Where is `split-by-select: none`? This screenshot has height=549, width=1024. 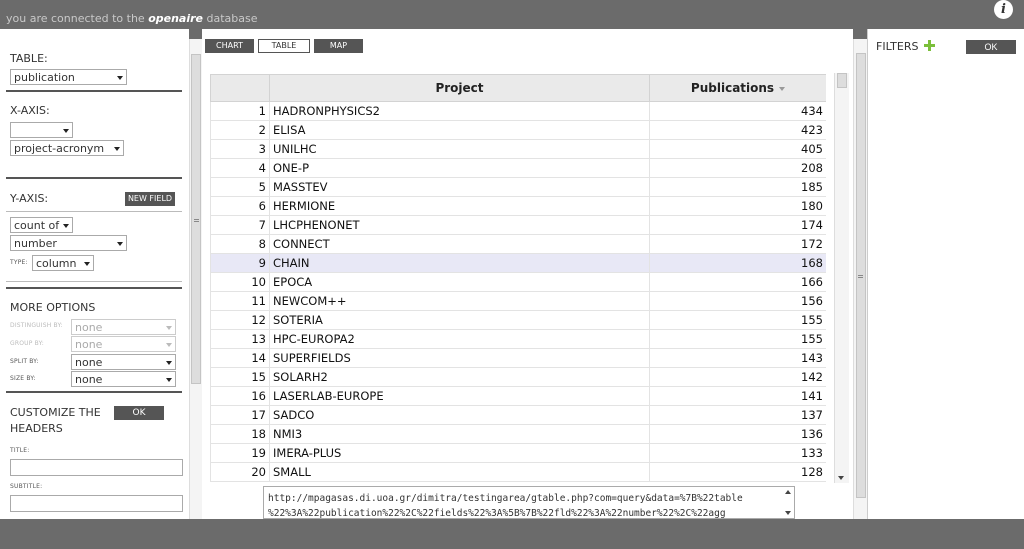
split-by-select: none is located at coordinates (123, 362).